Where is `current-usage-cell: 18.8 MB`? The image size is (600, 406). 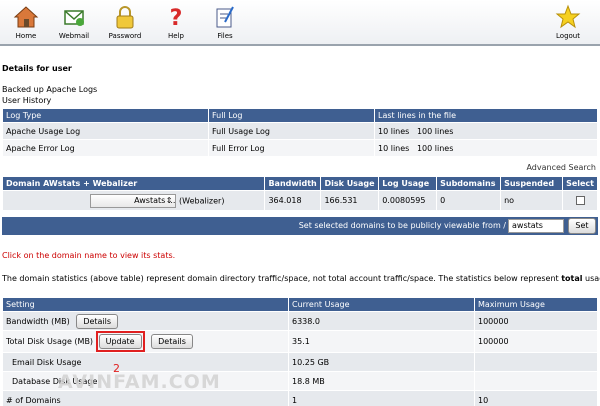
current-usage-cell: 18.8 MB is located at coordinates (381, 381).